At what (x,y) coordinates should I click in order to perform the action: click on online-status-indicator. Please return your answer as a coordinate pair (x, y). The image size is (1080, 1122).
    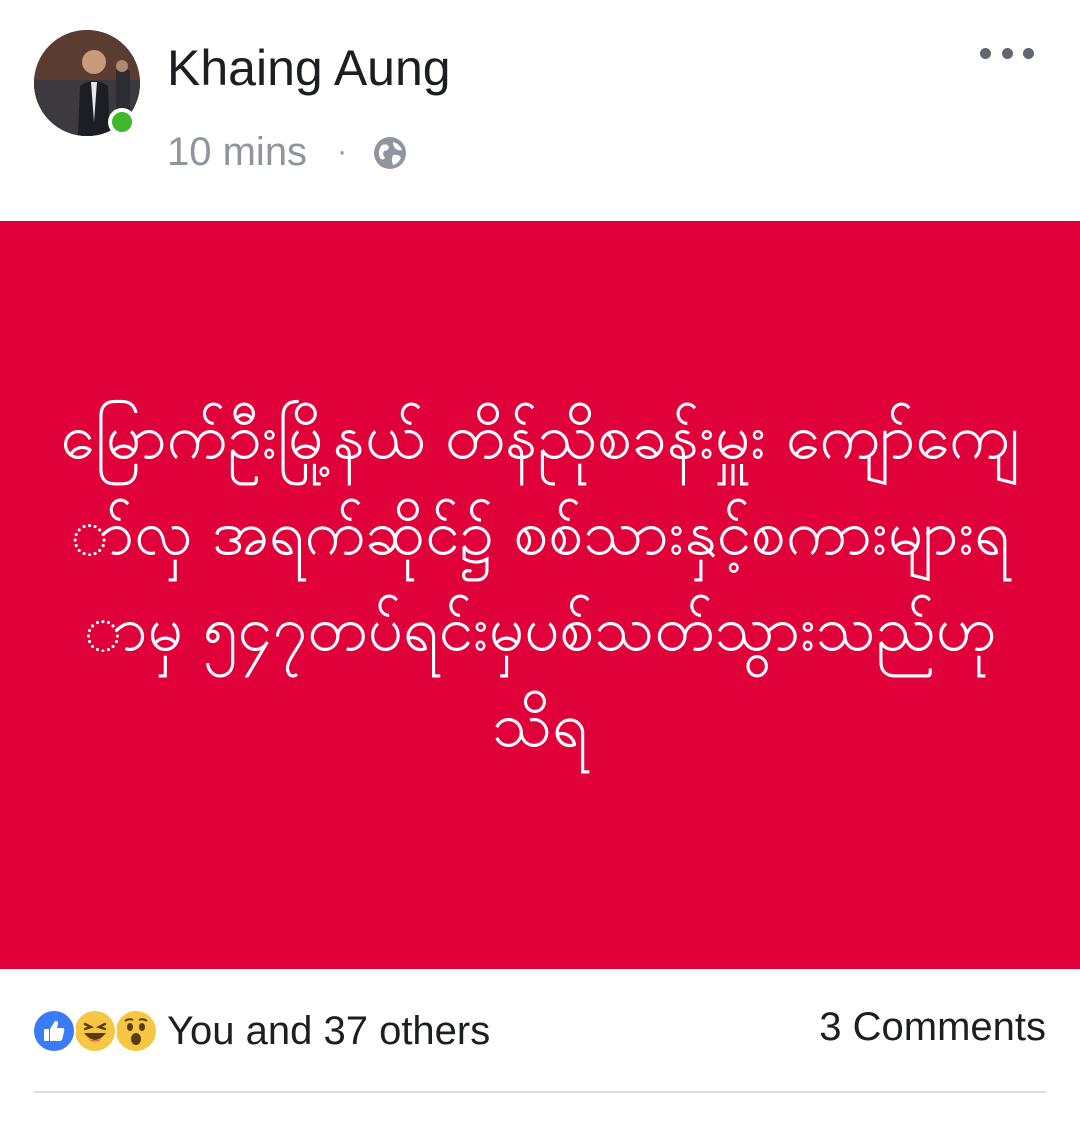
    Looking at the image, I should click on (122, 122).